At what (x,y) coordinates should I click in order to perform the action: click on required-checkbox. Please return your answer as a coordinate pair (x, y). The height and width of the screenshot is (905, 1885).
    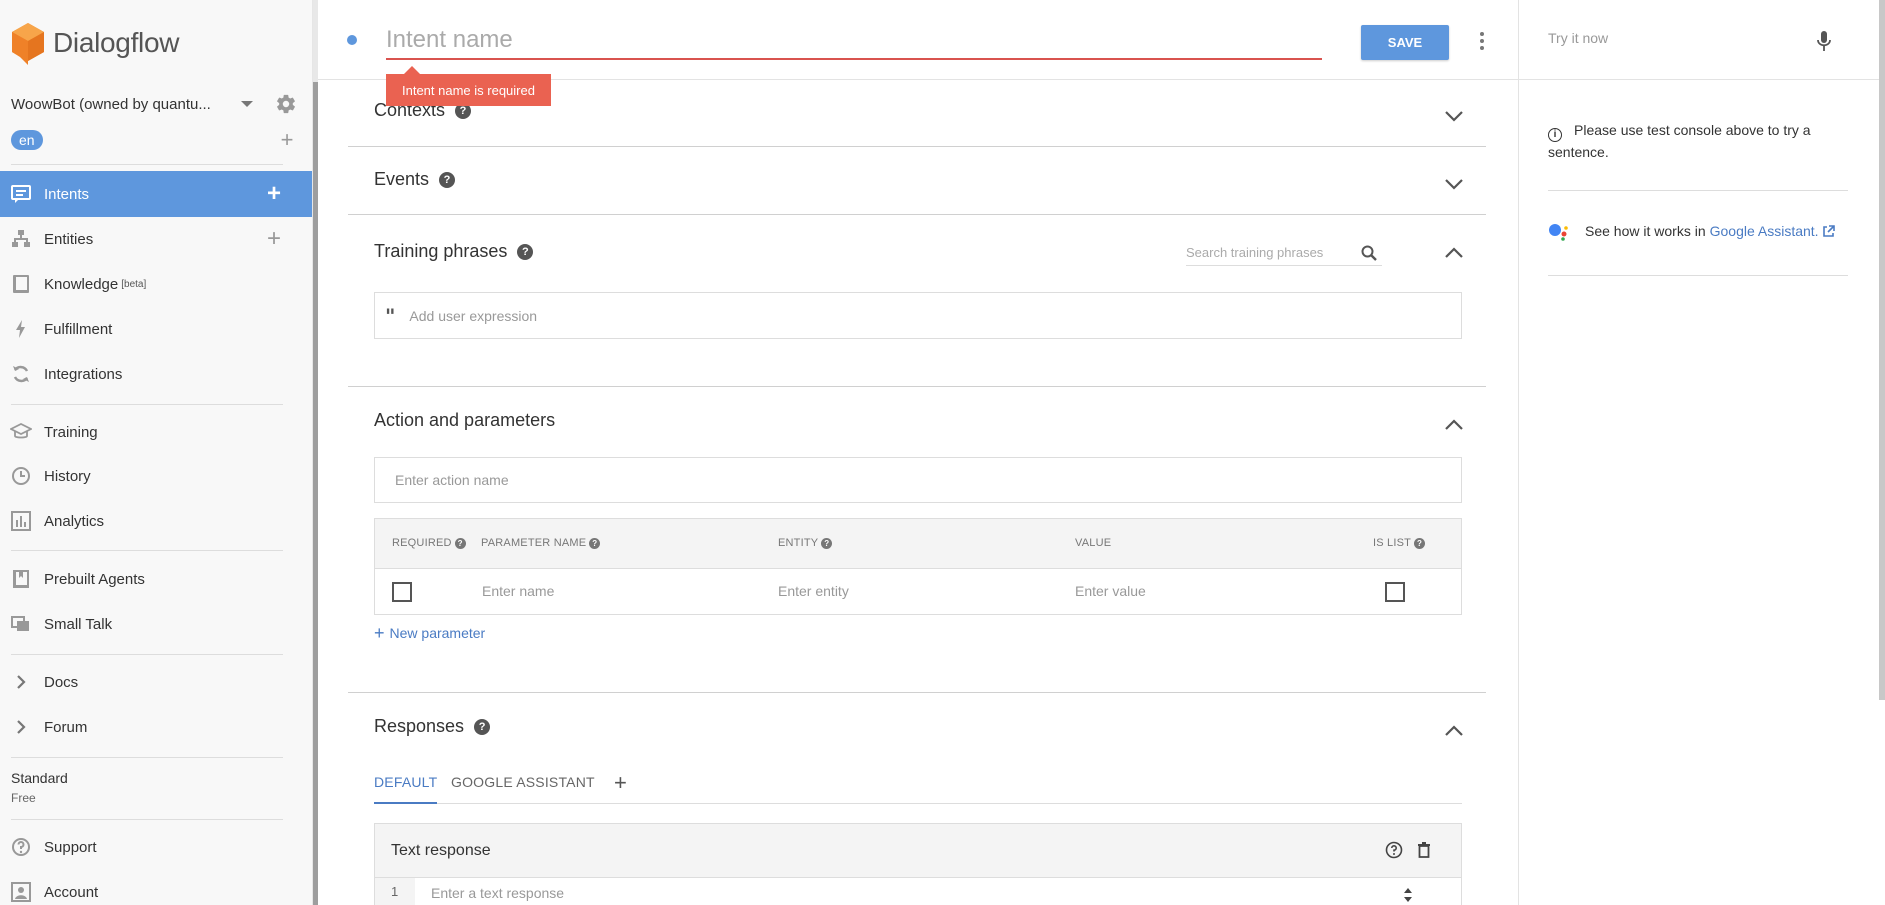
    Looking at the image, I should click on (402, 592).